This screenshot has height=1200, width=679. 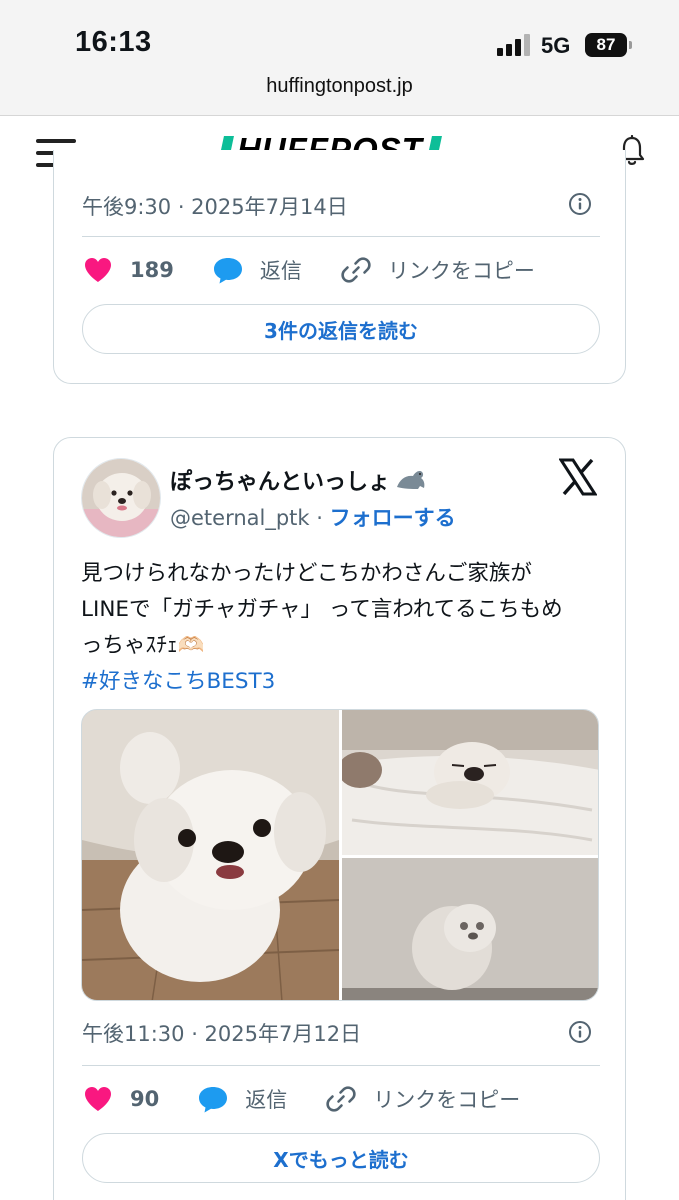 I want to click on seal-icon, so click(x=411, y=480).